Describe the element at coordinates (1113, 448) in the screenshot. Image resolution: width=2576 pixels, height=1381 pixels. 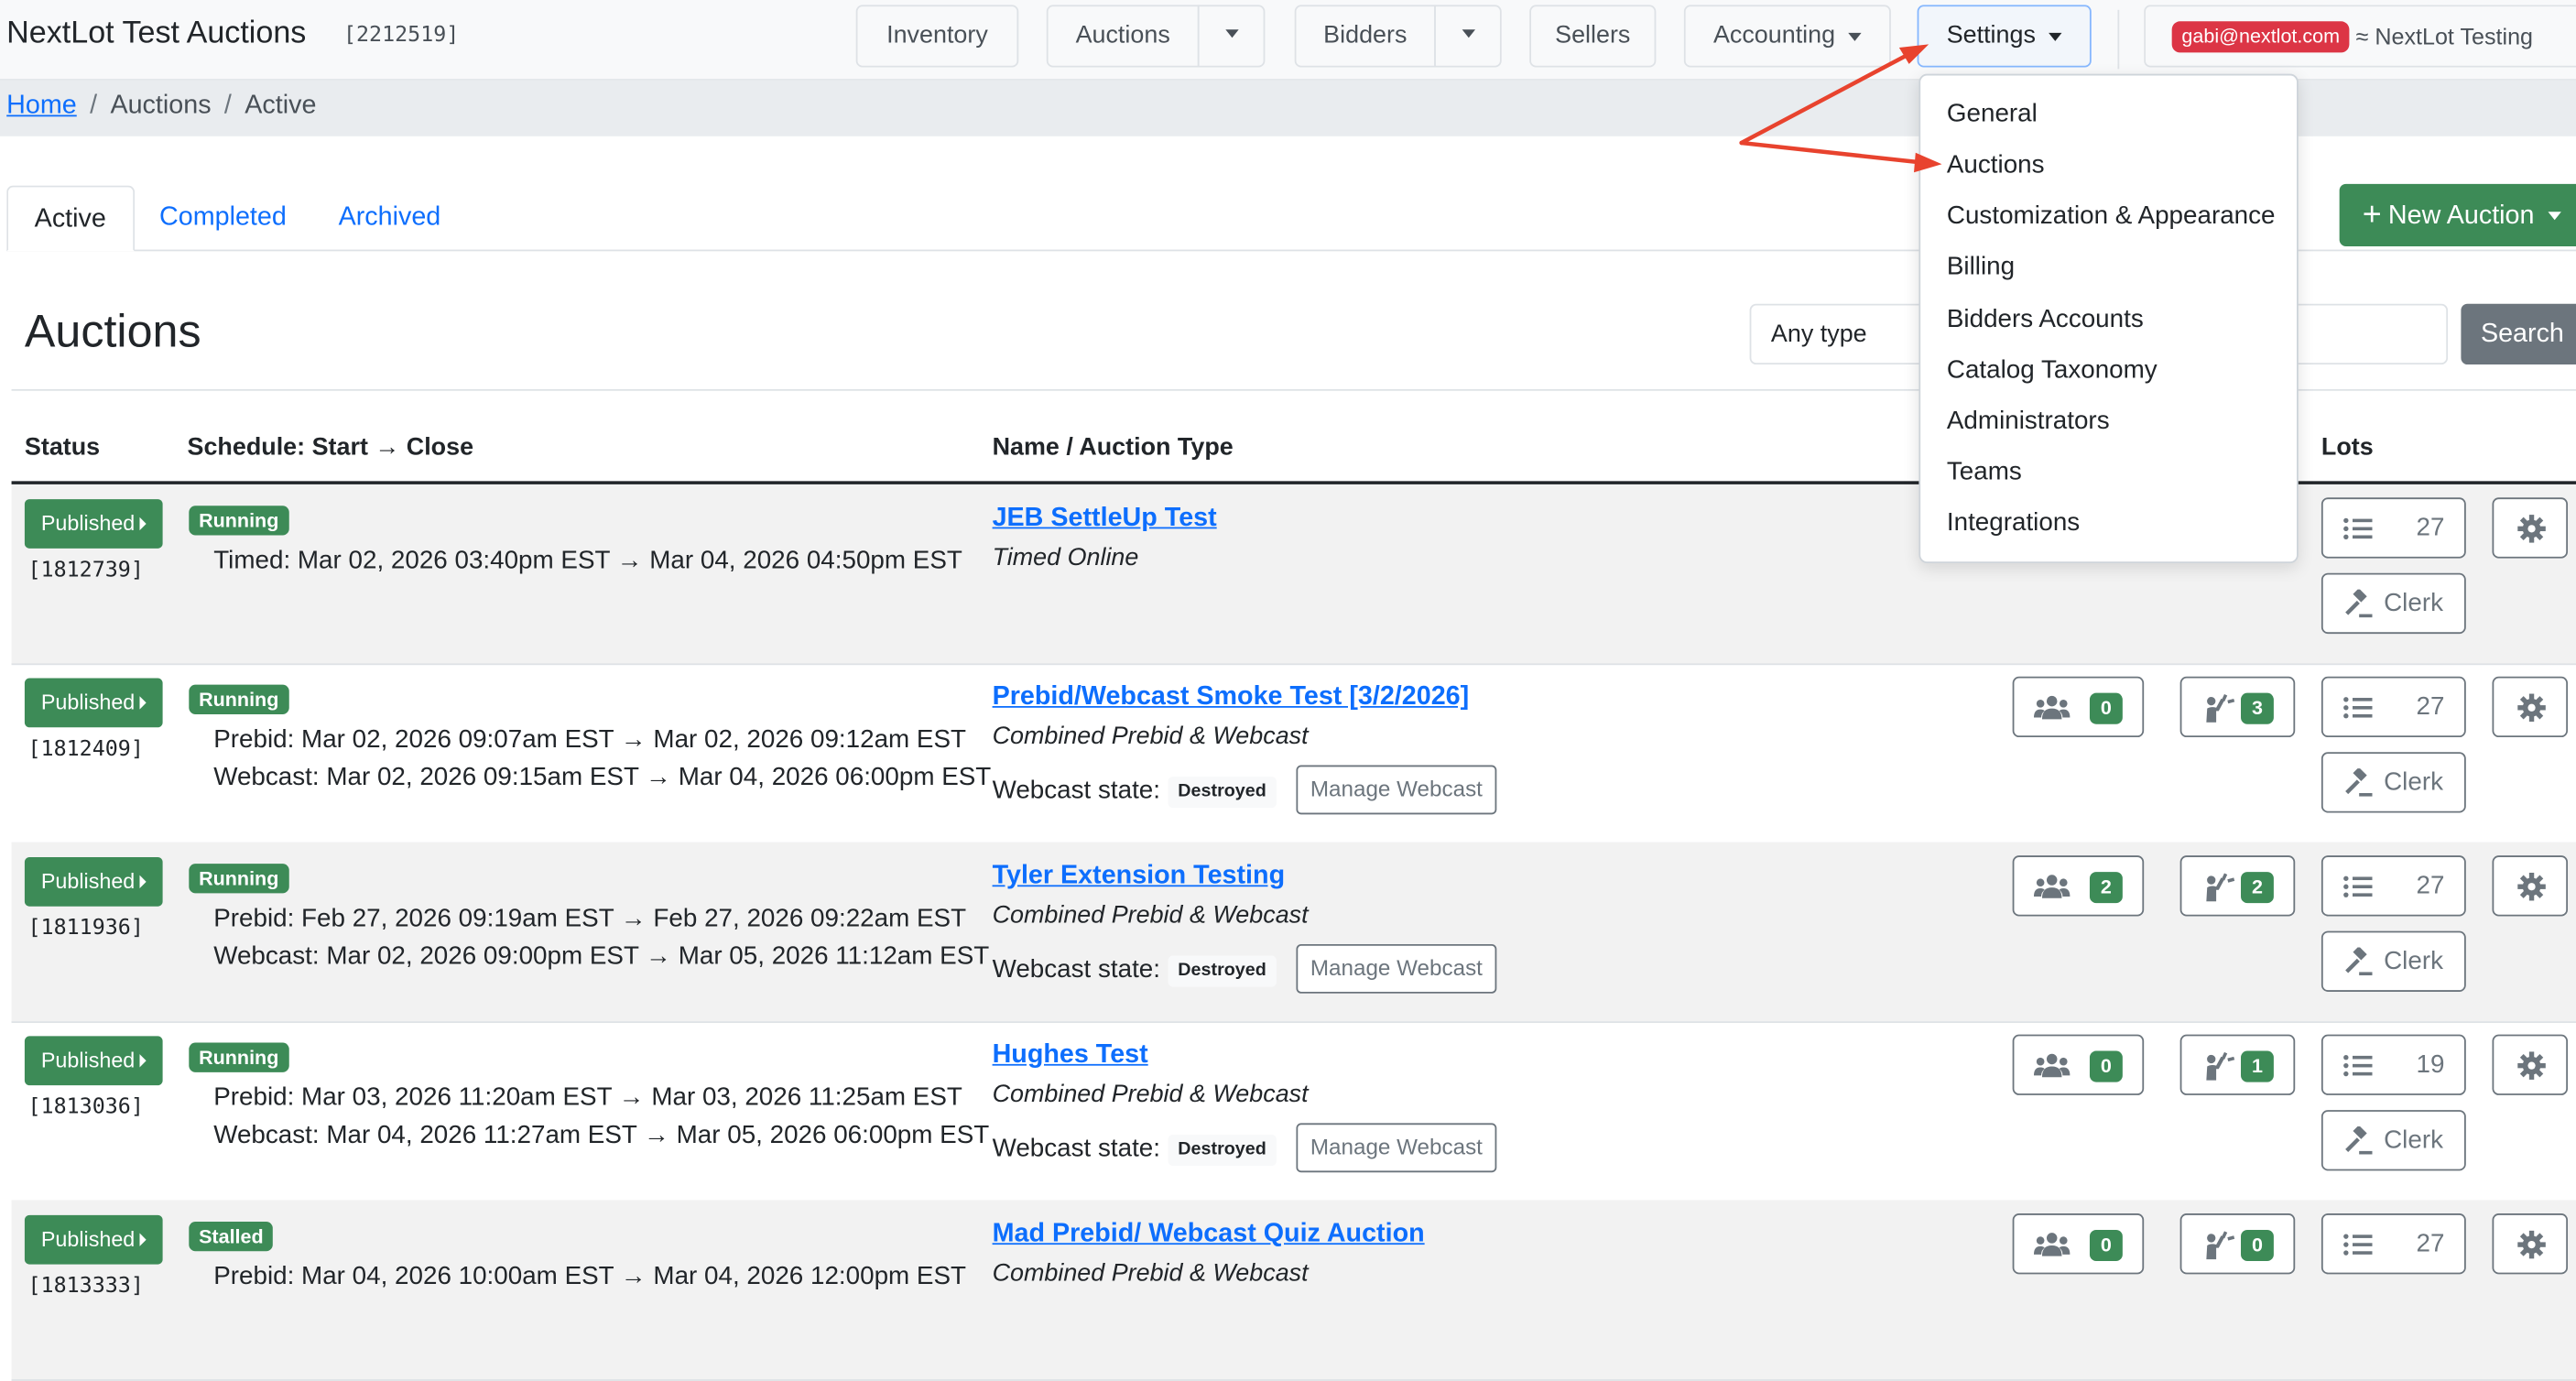
I see `column-header-name: Name / Auction Type` at that location.